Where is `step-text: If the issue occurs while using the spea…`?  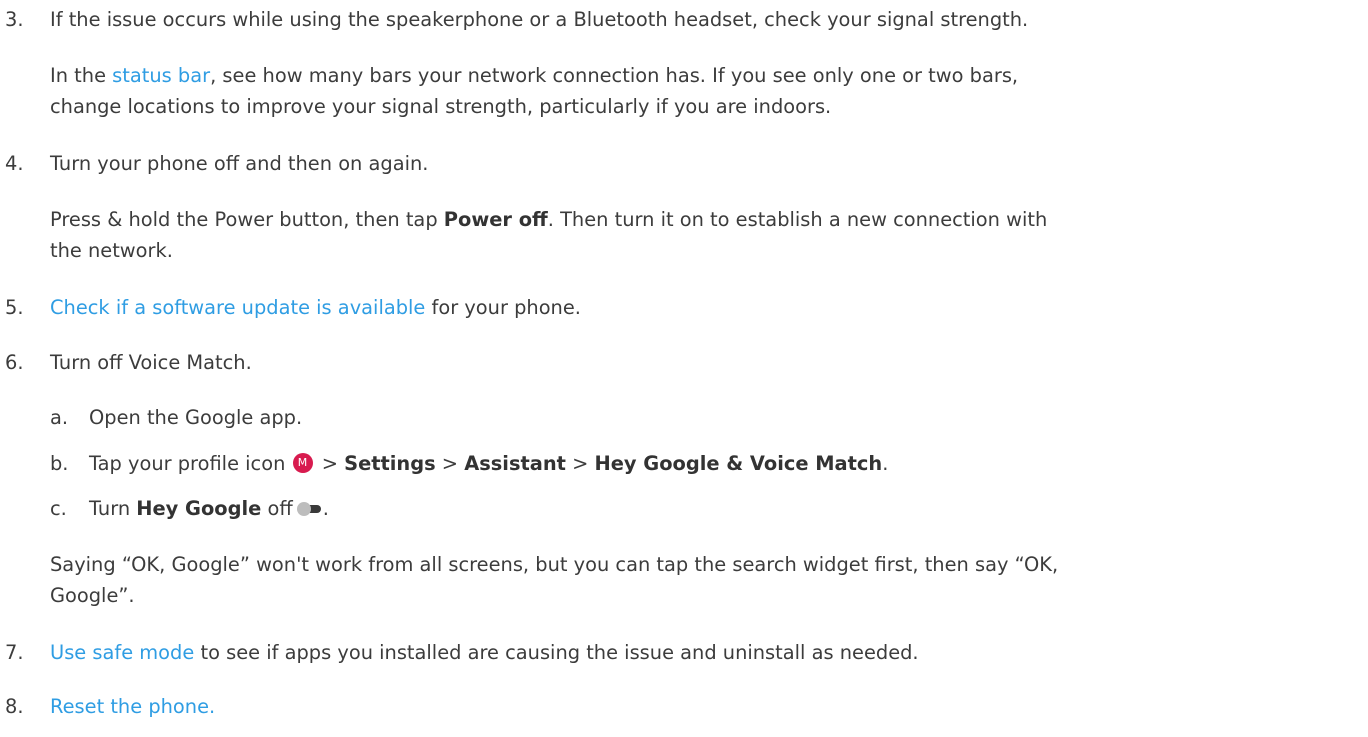
step-text: If the issue occurs while using the spea… is located at coordinates (539, 19).